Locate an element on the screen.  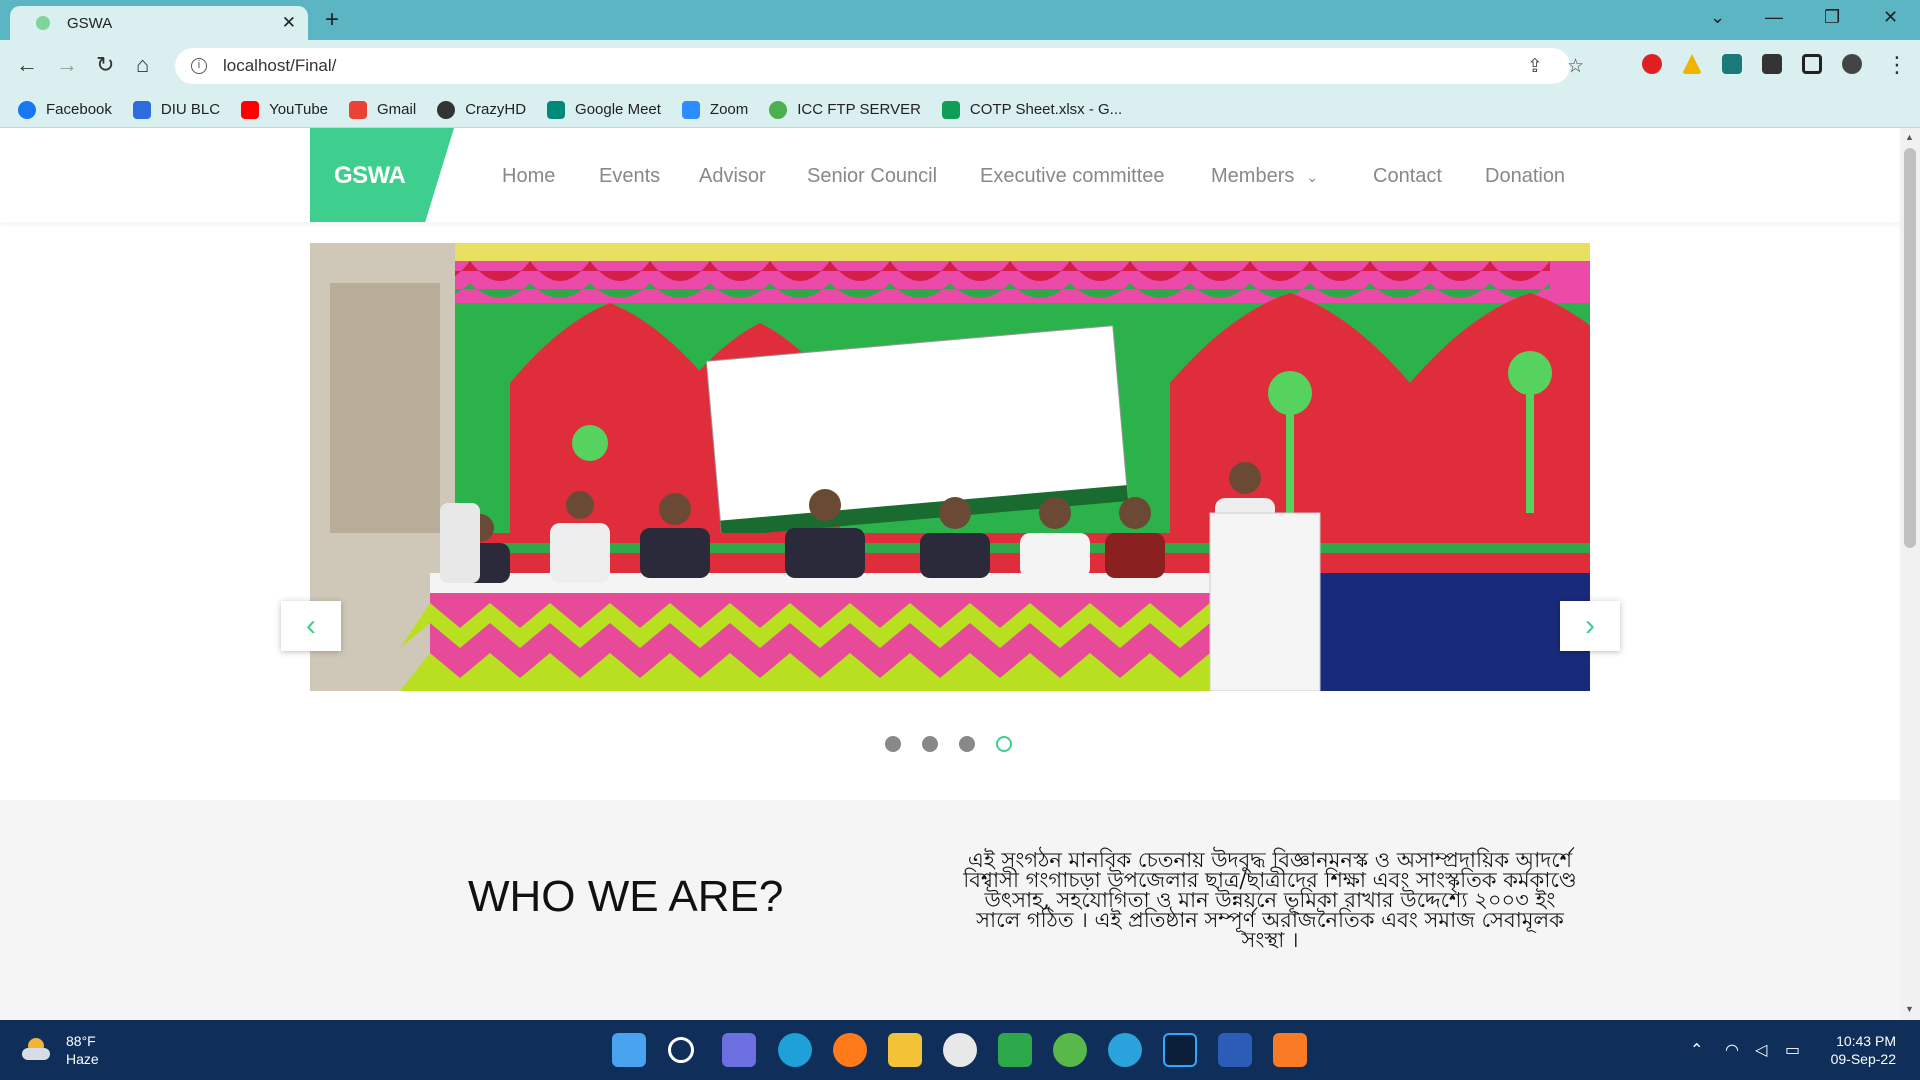
bookmark-gmail: Gmail is located at coordinates (383, 109).